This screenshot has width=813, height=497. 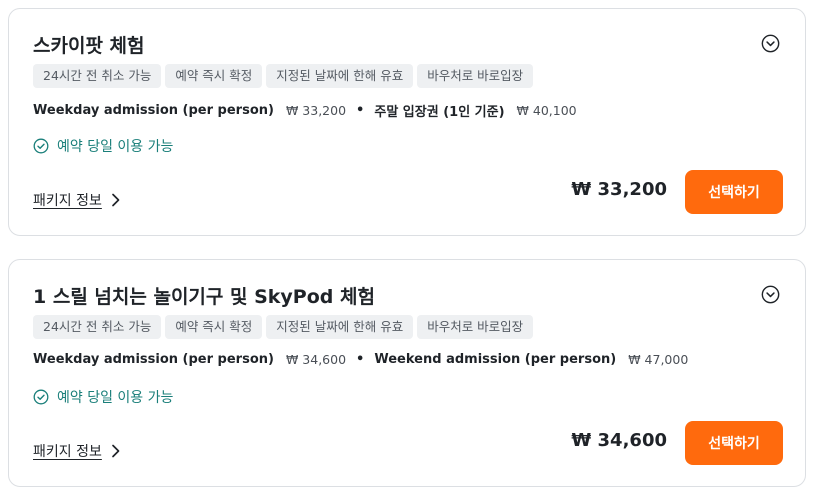 What do you see at coordinates (439, 112) in the screenshot?
I see `option-name: 주말 입장권 (1인 기준)` at bounding box center [439, 112].